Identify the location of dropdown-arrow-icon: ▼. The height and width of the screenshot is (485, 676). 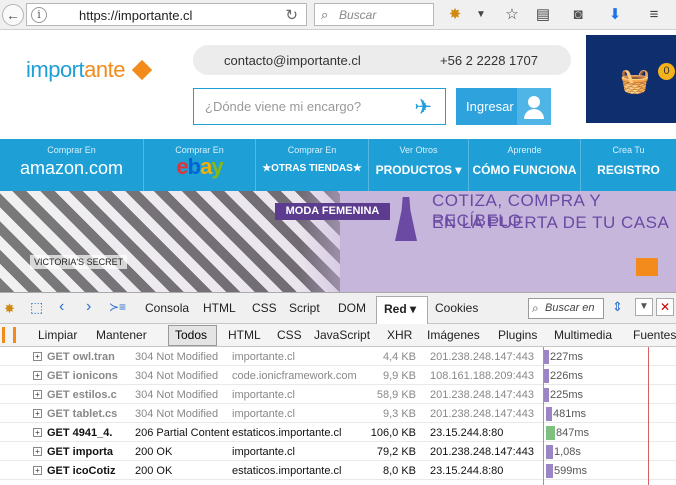
(481, 15).